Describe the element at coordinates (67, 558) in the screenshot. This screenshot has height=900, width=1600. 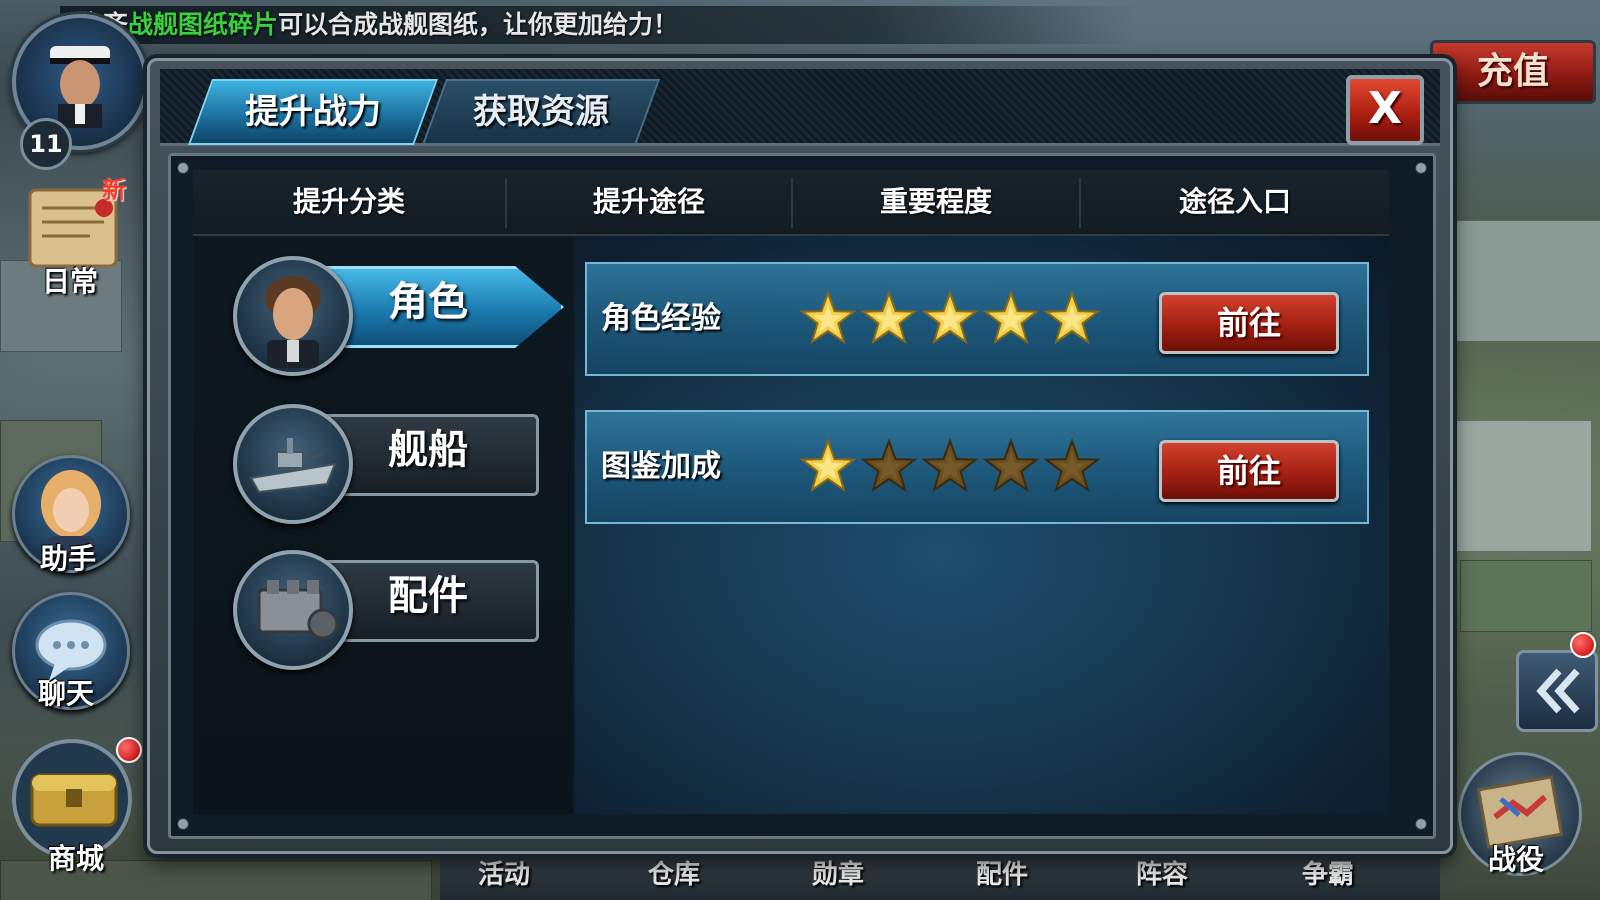
I see `assistant-label: 助手` at that location.